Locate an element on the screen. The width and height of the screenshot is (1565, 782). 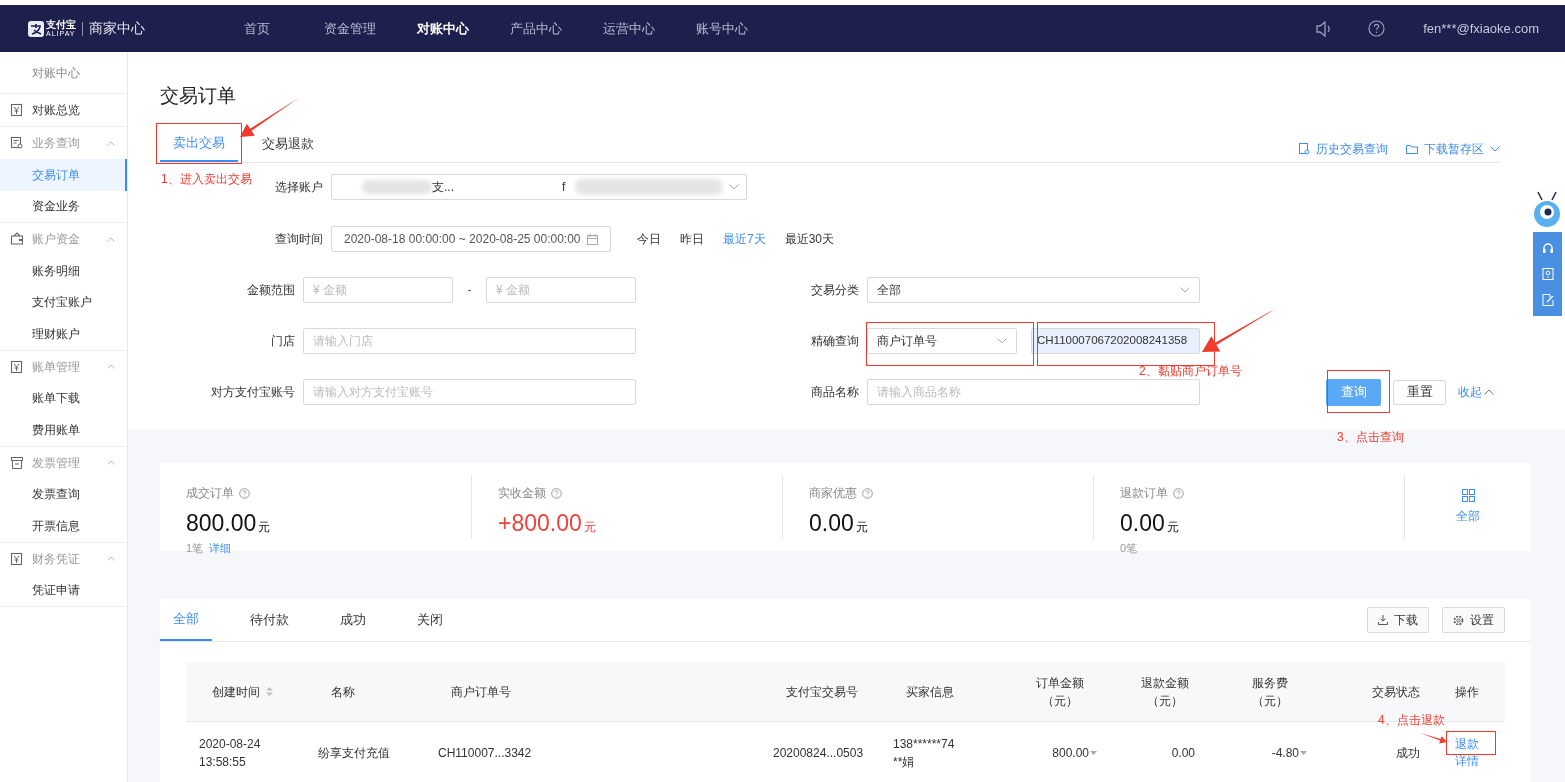
tab: 全部 is located at coordinates (186, 619).